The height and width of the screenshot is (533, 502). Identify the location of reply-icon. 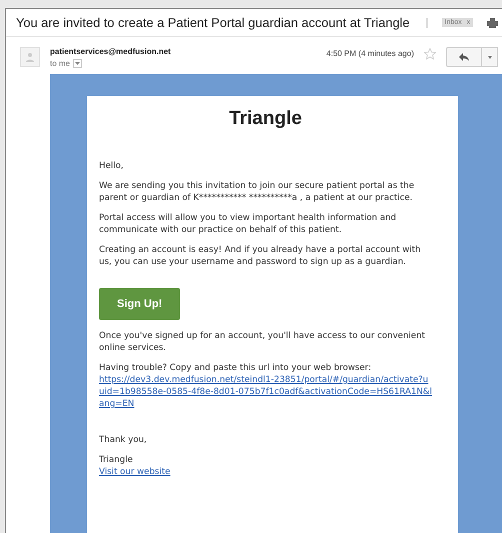
(464, 57).